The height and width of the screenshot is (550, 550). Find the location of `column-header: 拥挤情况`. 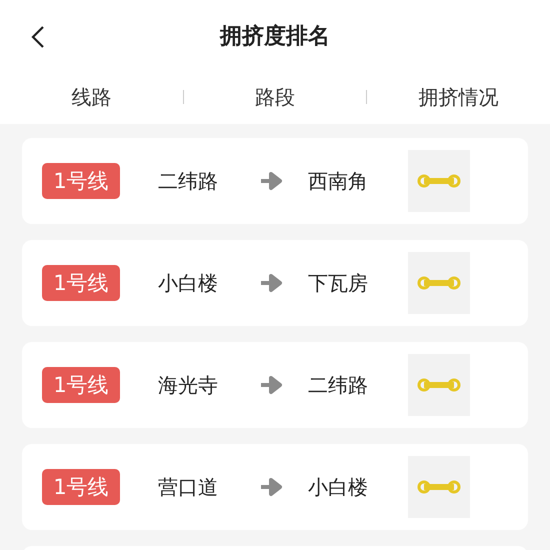

column-header: 拥挤情况 is located at coordinates (459, 97).